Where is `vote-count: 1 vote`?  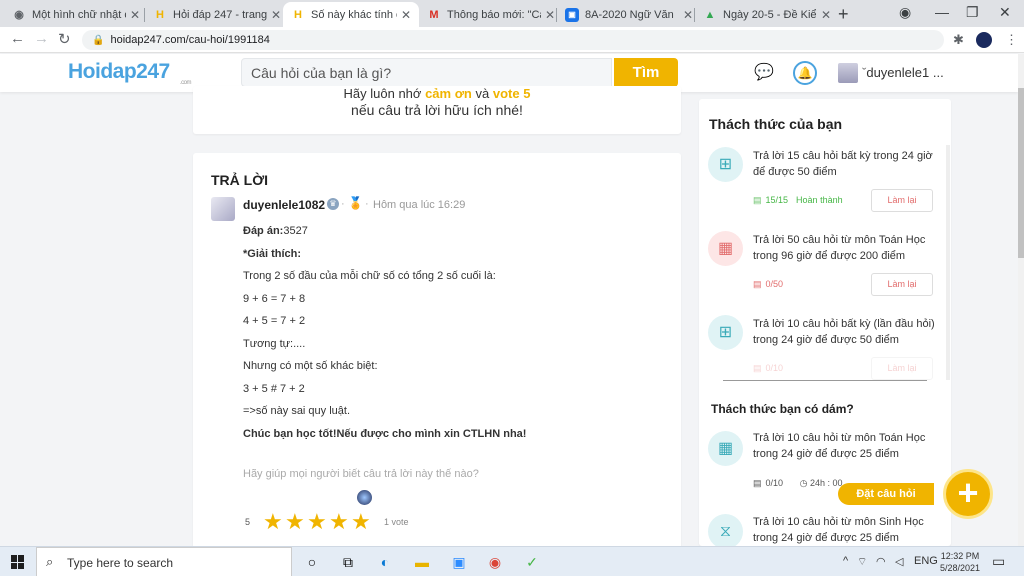 vote-count: 1 vote is located at coordinates (396, 522).